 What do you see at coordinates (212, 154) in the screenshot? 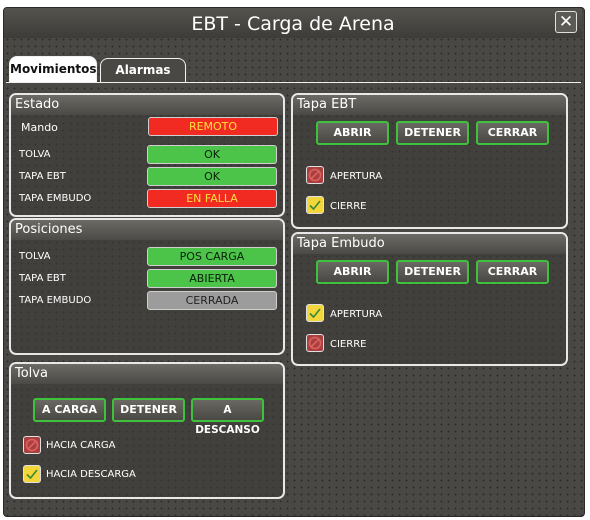
I see `estado-value-tolva: OK` at bounding box center [212, 154].